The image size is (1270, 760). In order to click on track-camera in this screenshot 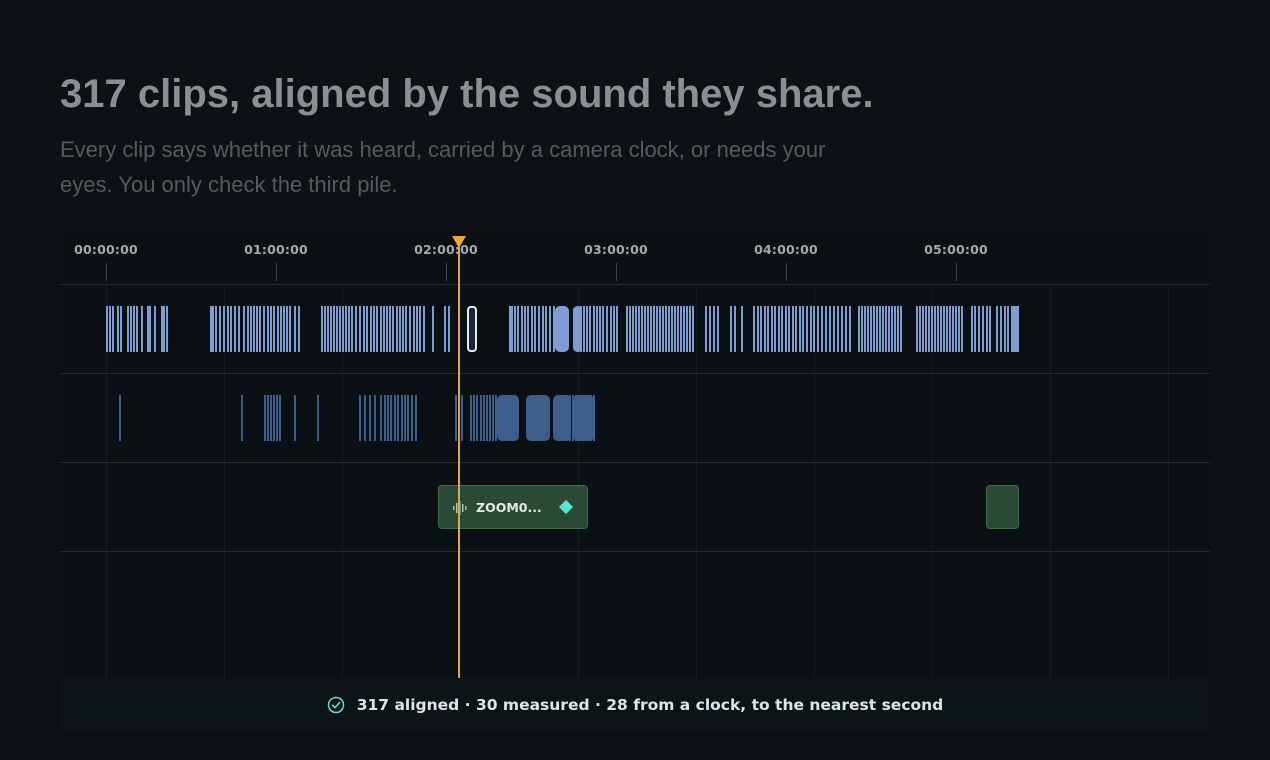, I will do `click(635, 417)`.